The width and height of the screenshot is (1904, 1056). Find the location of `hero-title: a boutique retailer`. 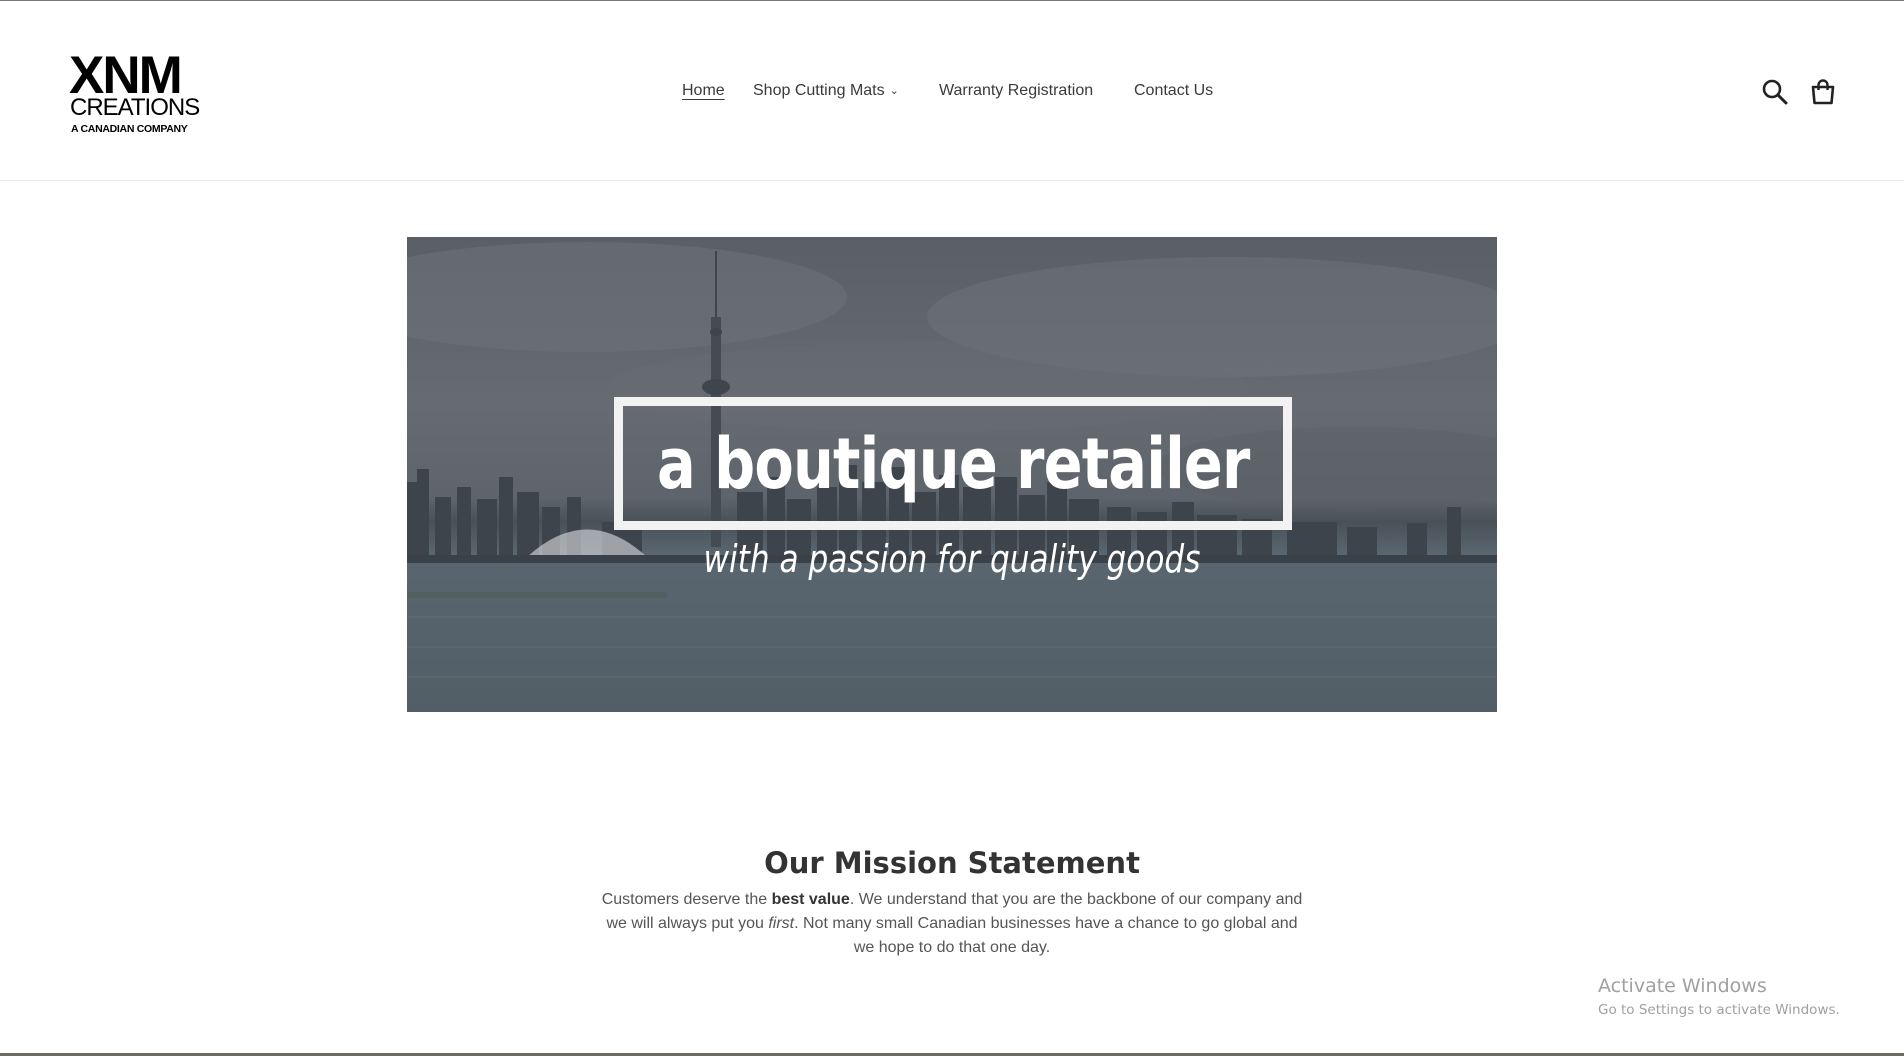

hero-title: a boutique retailer is located at coordinates (953, 463).